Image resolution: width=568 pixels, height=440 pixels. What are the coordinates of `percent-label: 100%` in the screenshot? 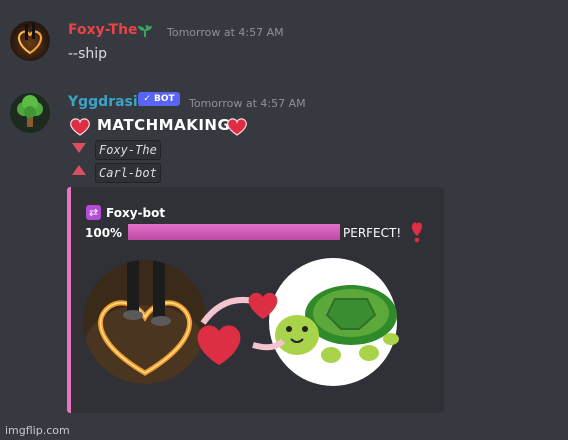 It's located at (104, 233).